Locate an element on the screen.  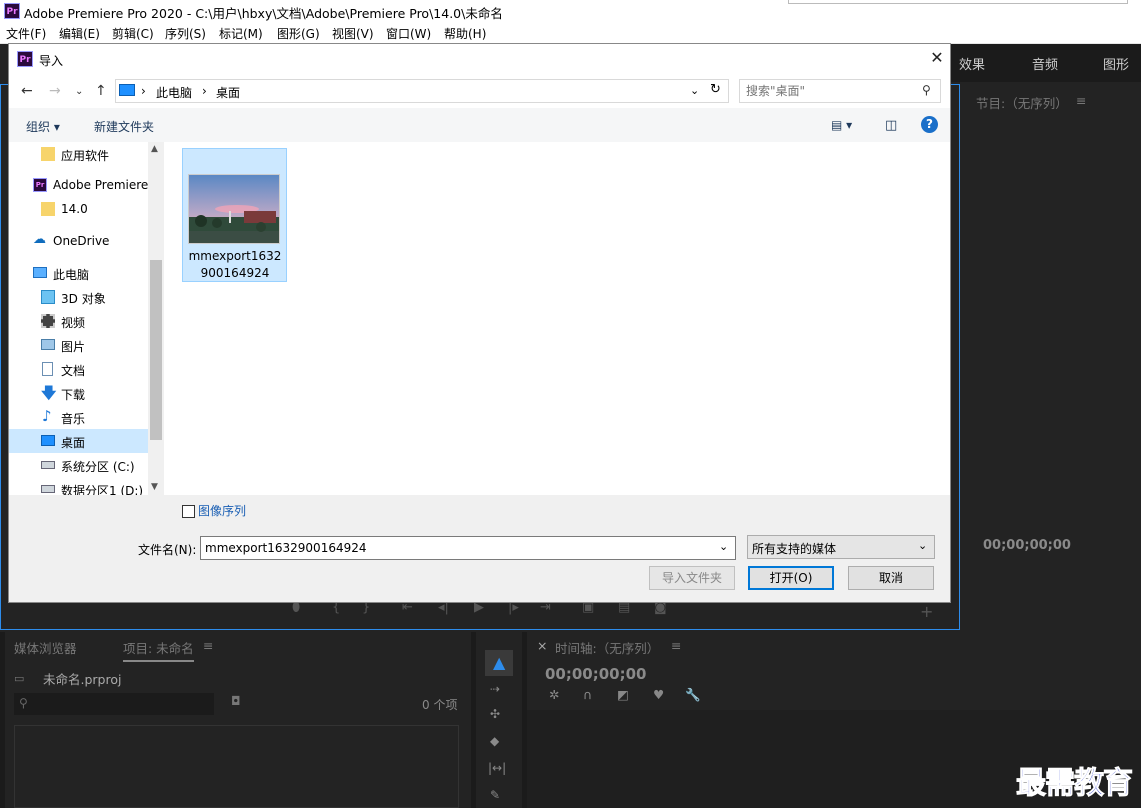
linked-selection-icon: ∩ is located at coordinates (587, 694).